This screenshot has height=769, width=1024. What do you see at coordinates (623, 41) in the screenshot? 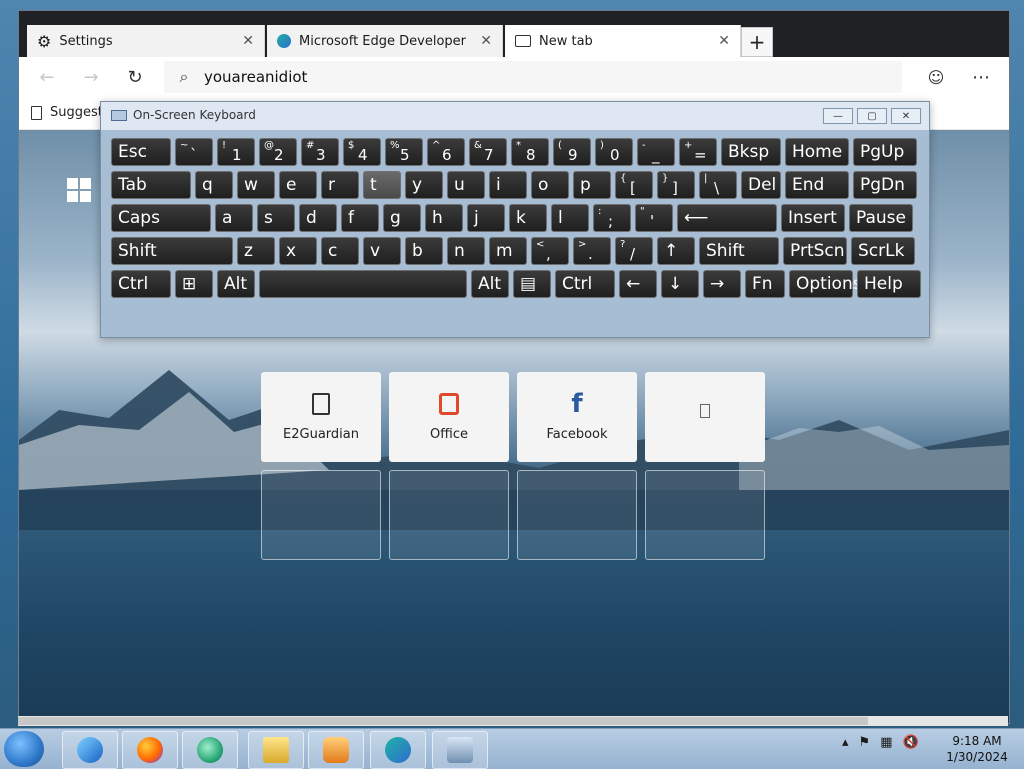
I see `tab-new-tab: New tab ✕` at bounding box center [623, 41].